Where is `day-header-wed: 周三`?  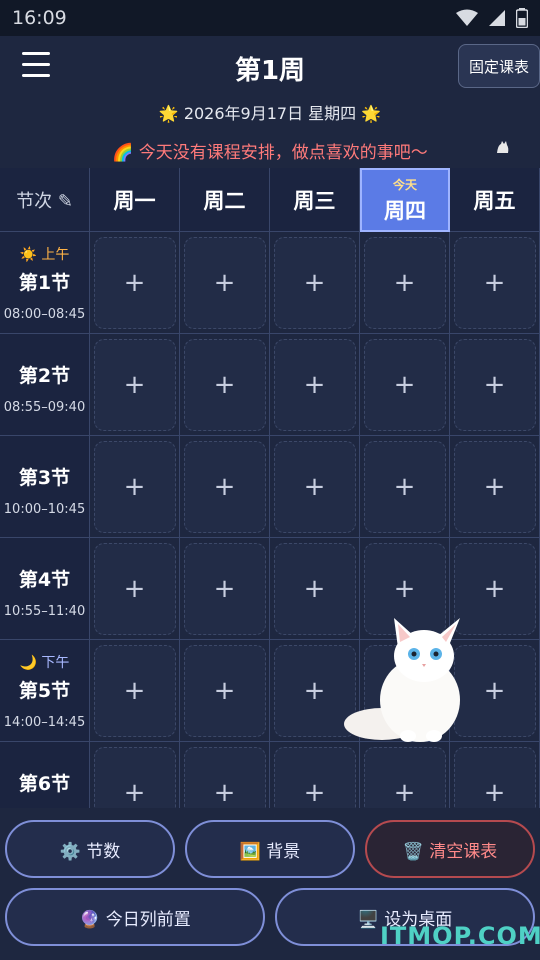
day-header-wed: 周三 is located at coordinates (315, 200).